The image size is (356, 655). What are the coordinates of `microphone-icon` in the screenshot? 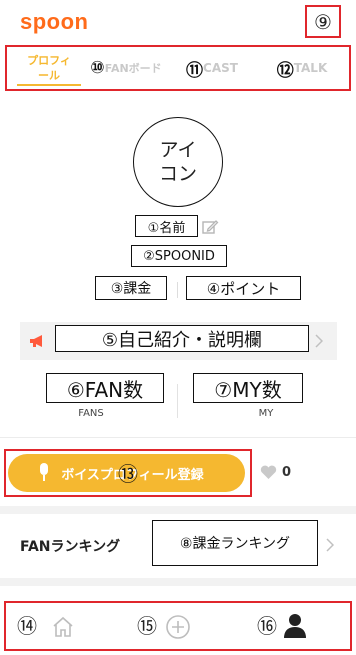 It's located at (44, 473).